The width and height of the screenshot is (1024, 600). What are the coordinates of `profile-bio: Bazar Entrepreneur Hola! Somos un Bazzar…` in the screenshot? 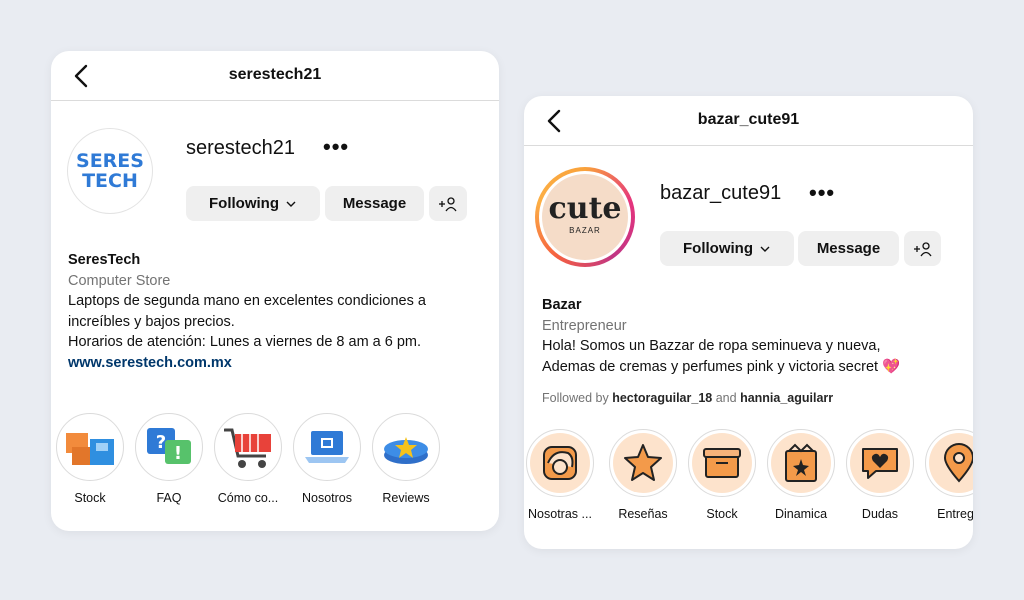 It's located at (752, 336).